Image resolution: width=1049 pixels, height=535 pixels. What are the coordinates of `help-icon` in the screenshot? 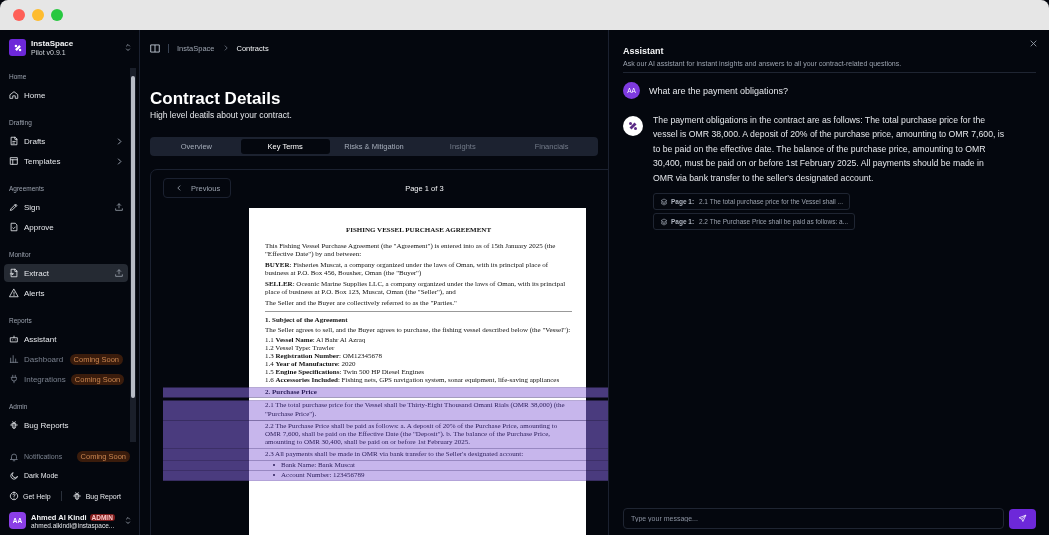 It's located at (14, 496).